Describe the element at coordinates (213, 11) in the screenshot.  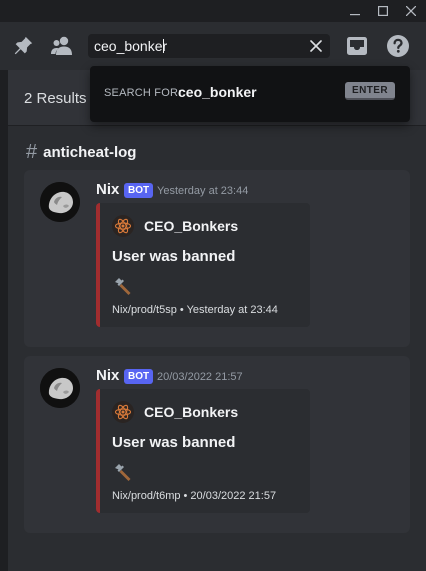
I see `window-titlebar` at that location.